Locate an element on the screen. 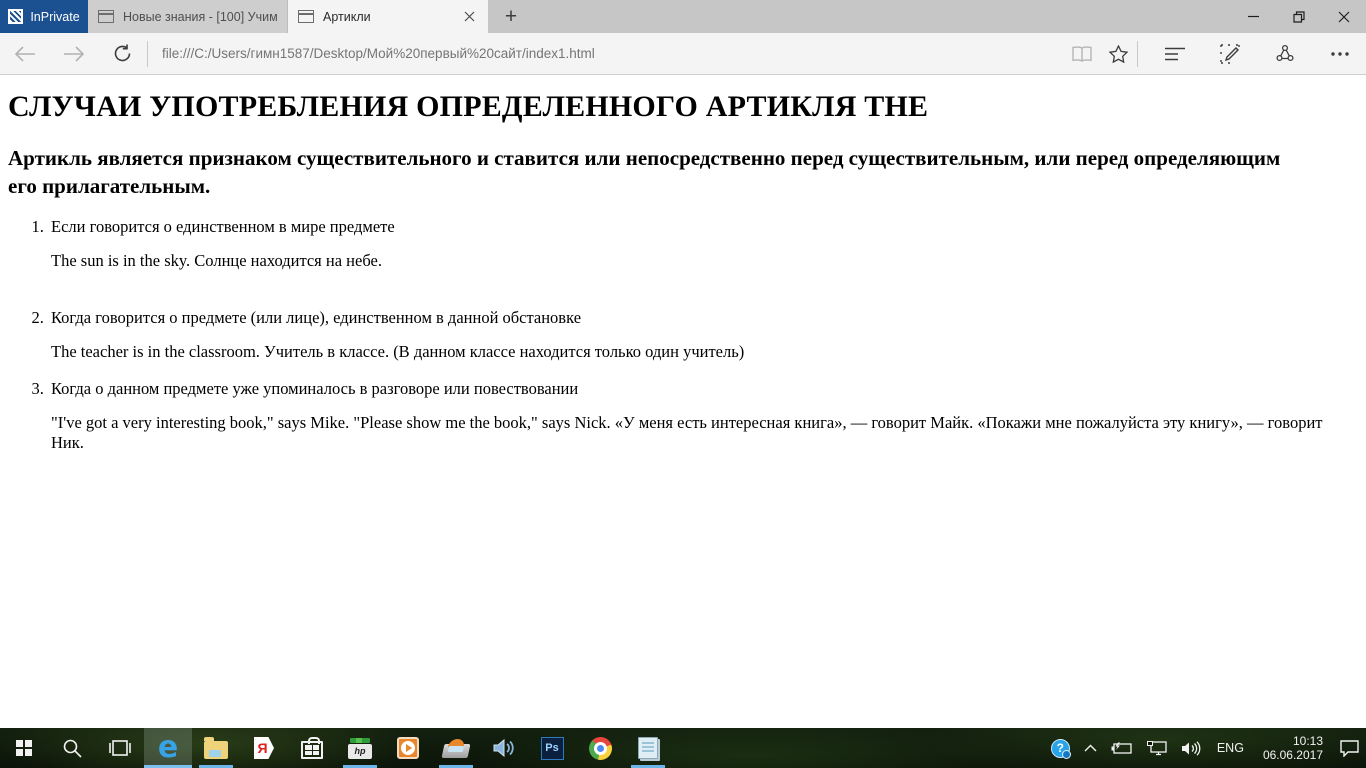 The width and height of the screenshot is (1366, 768). taskbar-yandex-button: Я is located at coordinates (264, 748).